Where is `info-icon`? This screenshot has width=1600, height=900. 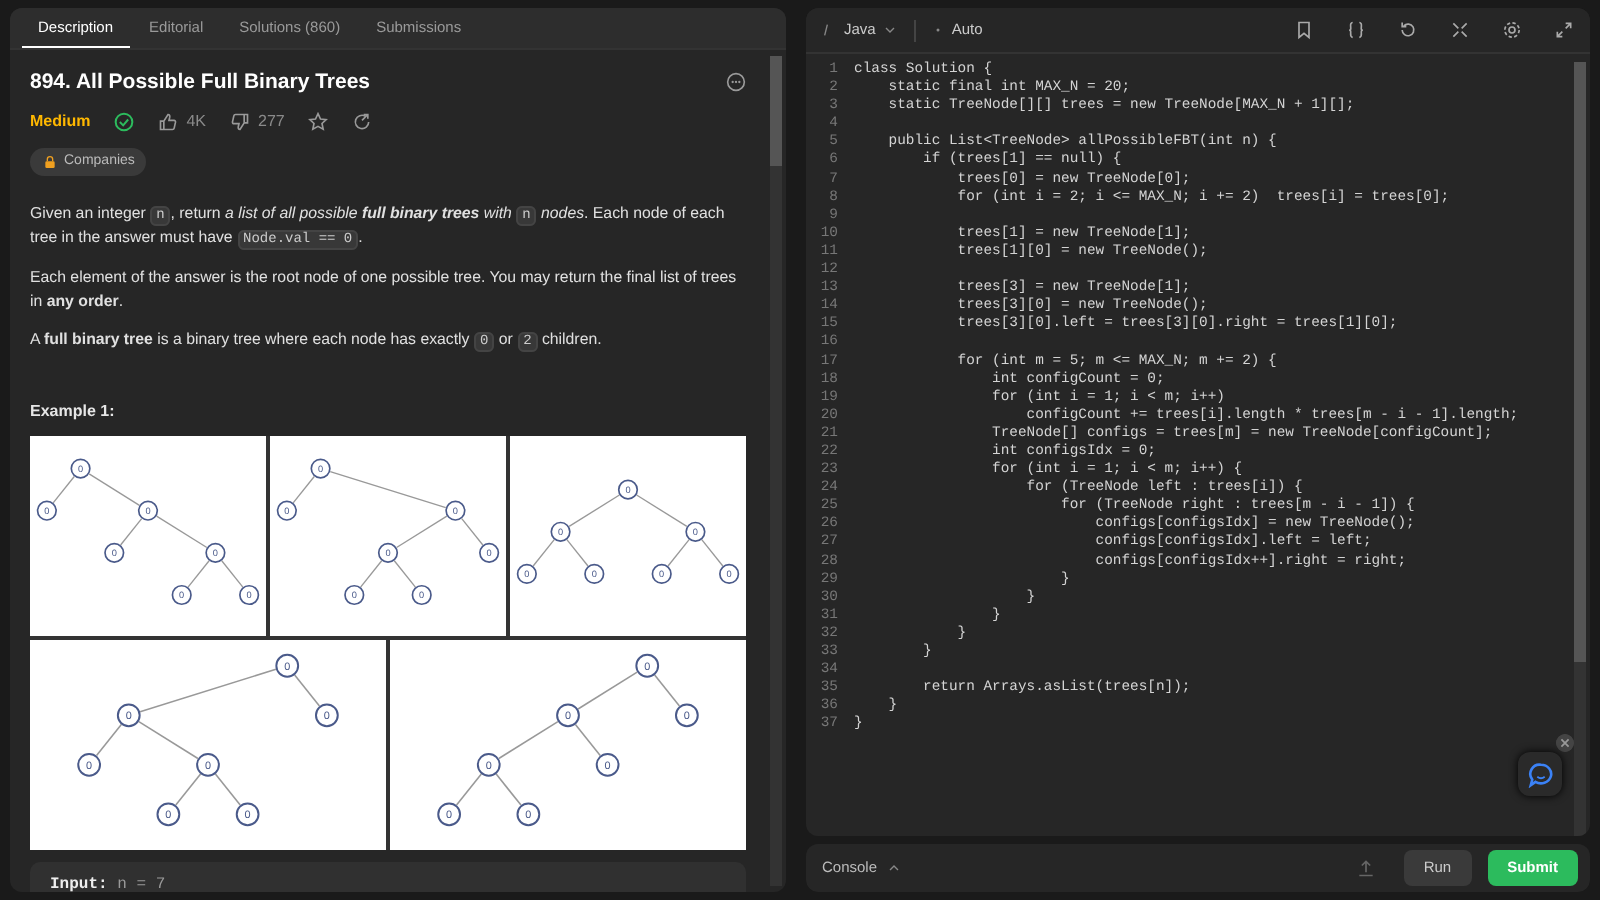 info-icon is located at coordinates (736, 82).